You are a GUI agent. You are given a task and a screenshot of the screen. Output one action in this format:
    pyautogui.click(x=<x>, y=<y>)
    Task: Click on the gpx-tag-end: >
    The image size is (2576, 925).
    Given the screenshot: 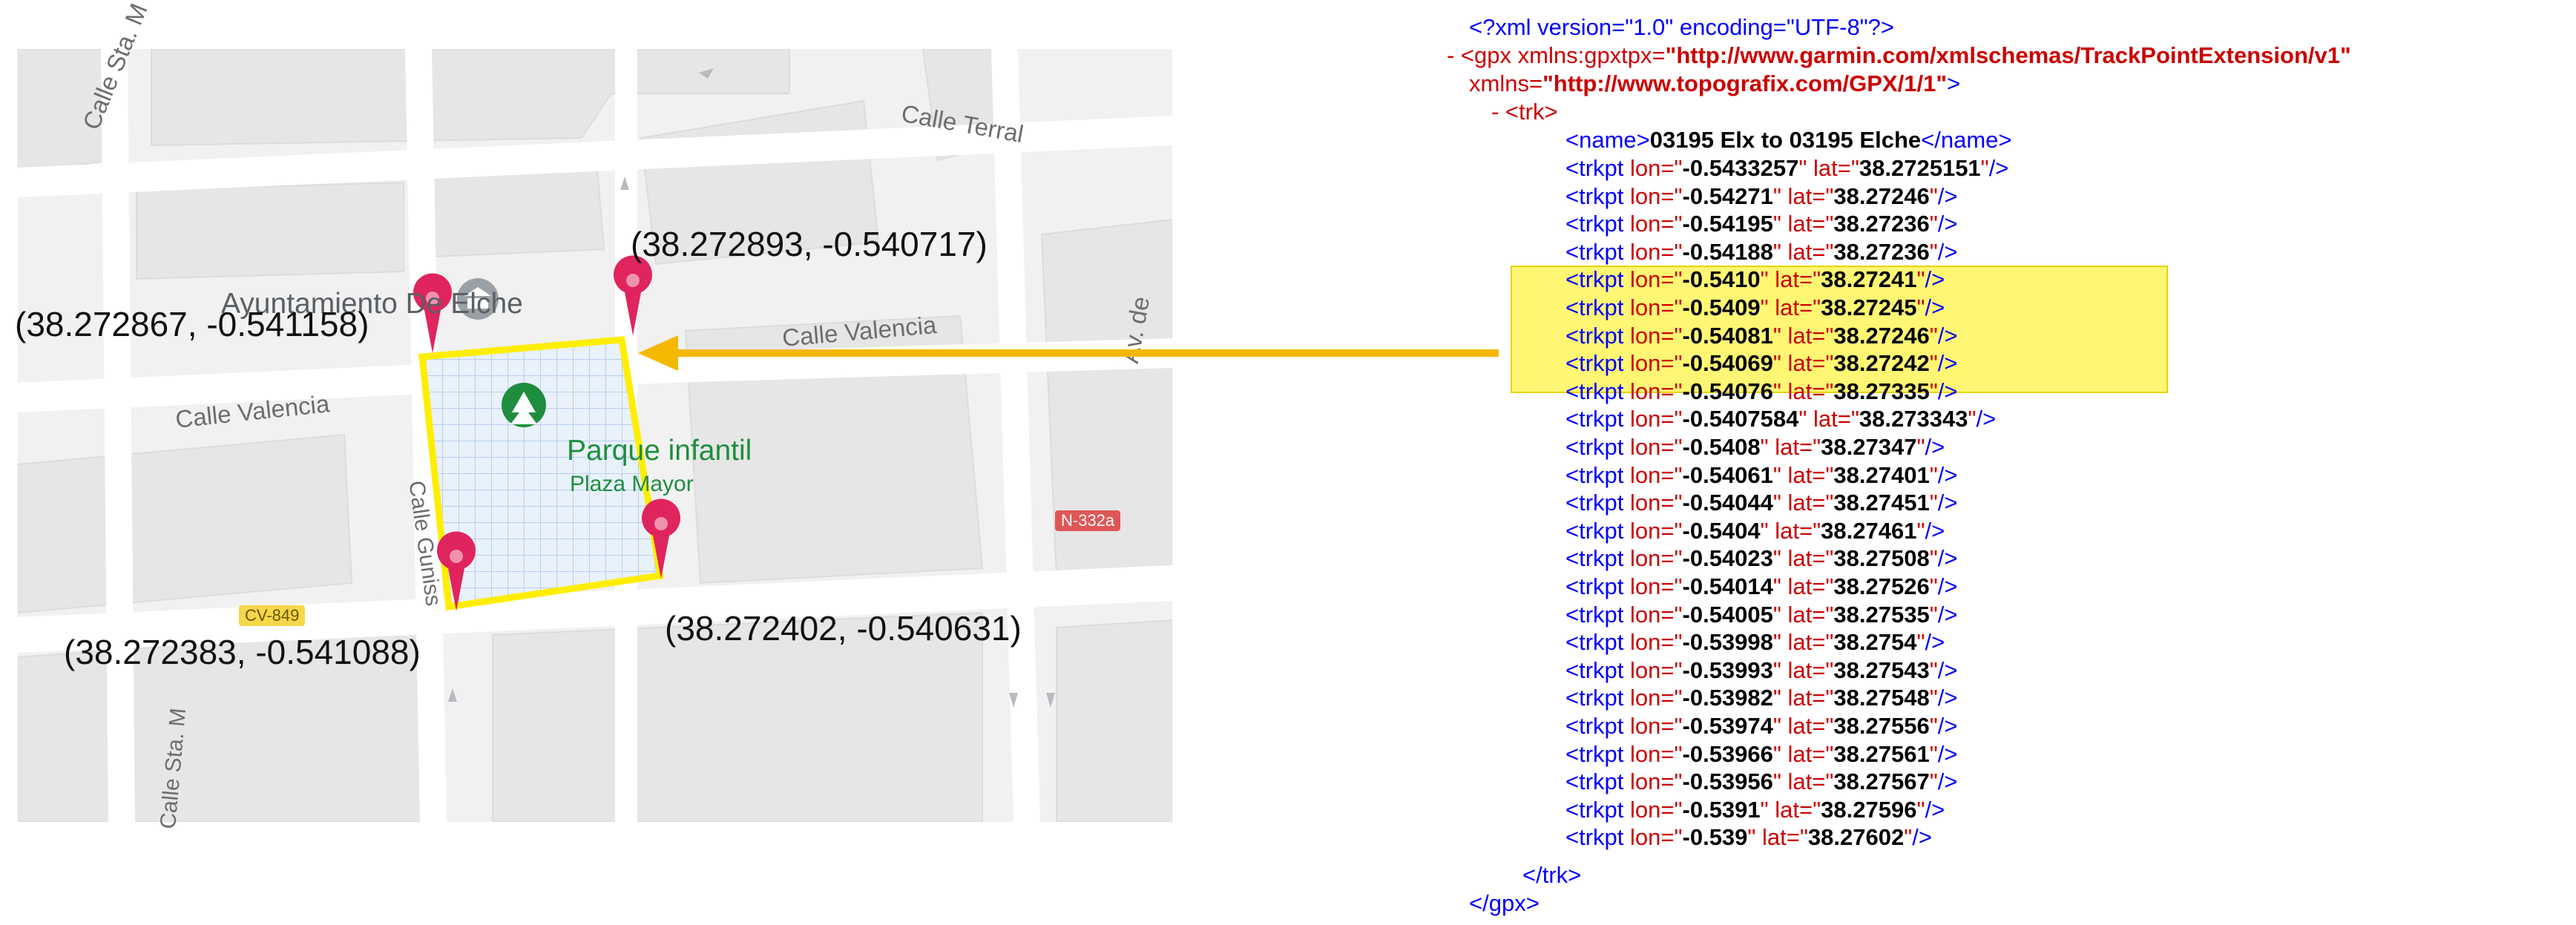 What is the action you would take?
    pyautogui.click(x=1954, y=83)
    